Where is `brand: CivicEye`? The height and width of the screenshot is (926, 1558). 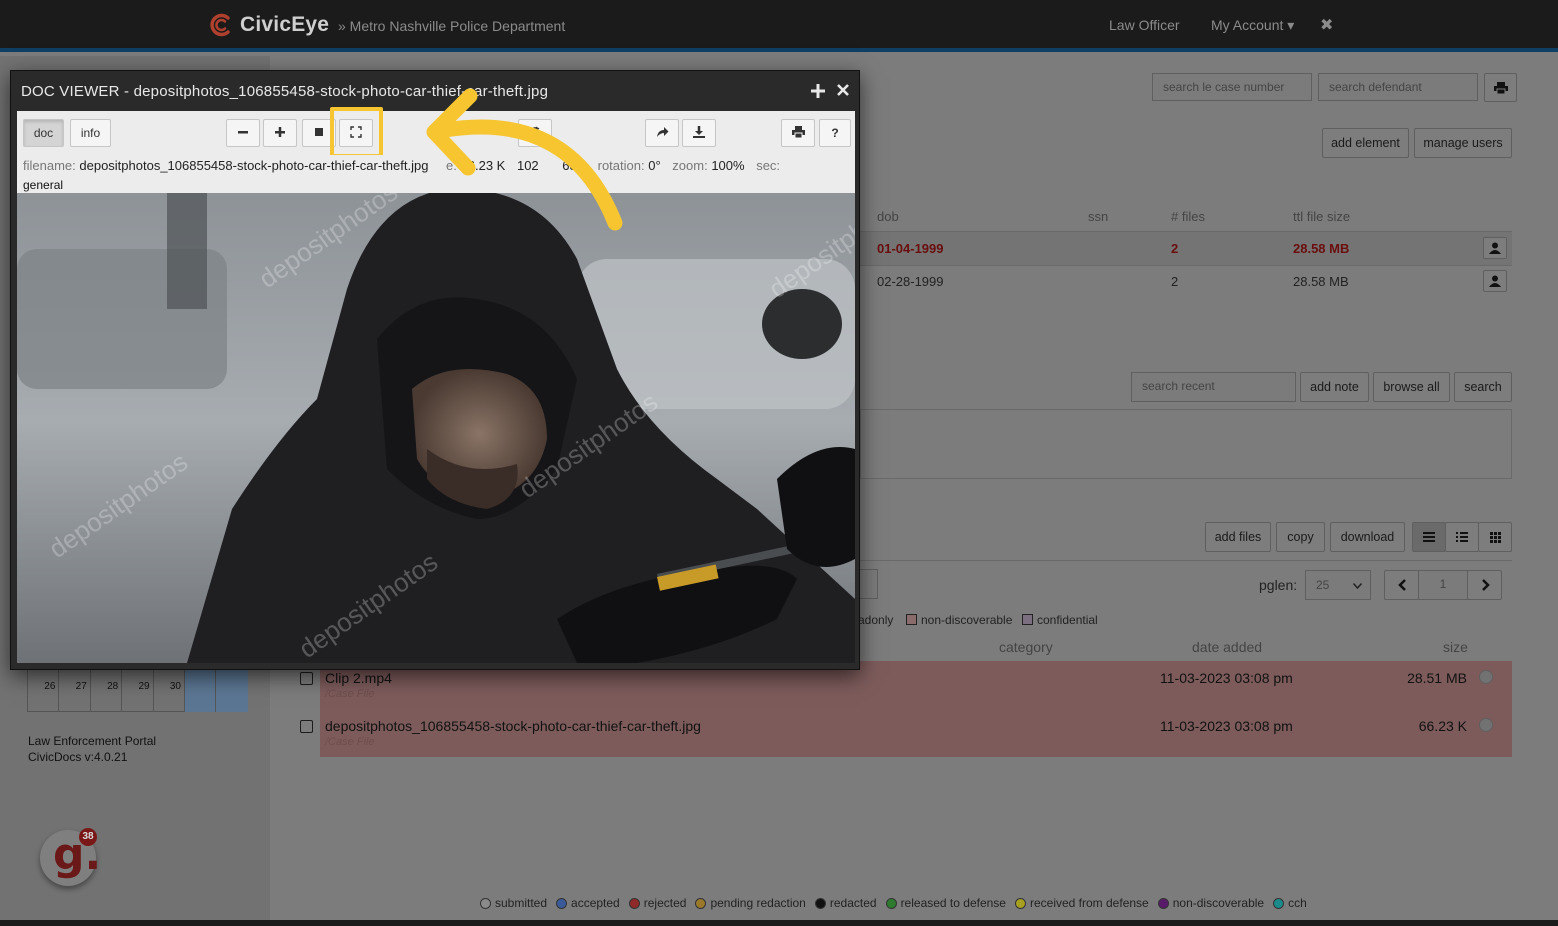
brand: CivicEye is located at coordinates (268, 25).